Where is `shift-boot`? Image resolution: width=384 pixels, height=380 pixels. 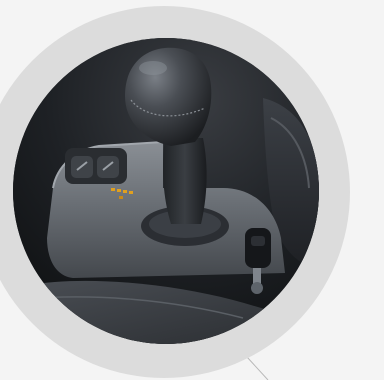
shift-boot is located at coordinates (185, 181).